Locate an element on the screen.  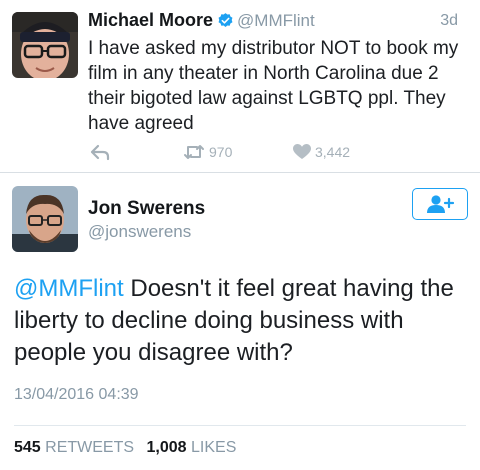
retweet-label: RETWEETS is located at coordinates (89, 447).